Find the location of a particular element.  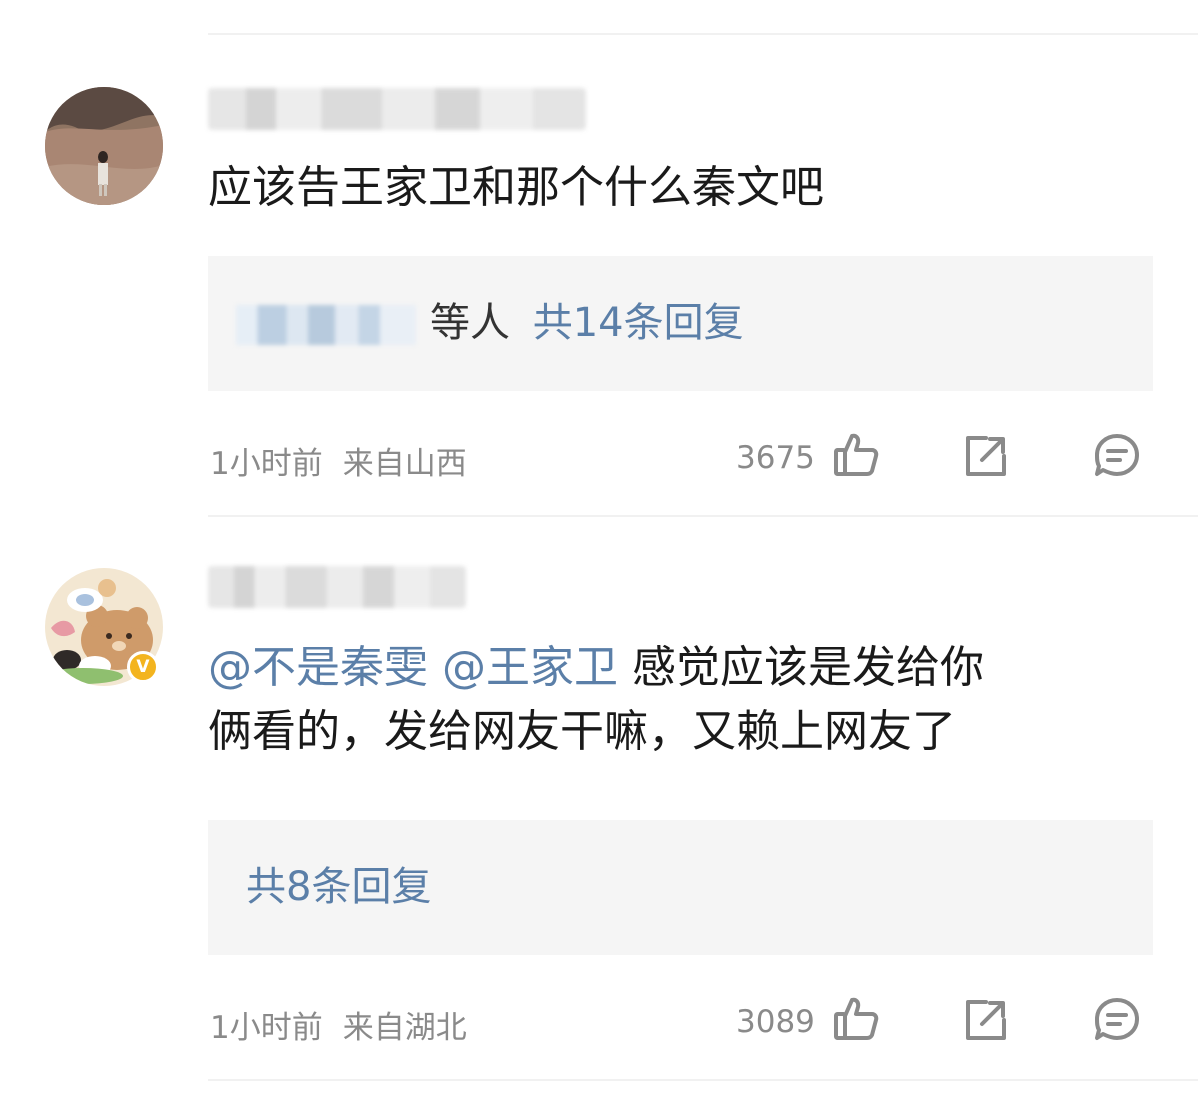

comment-text: 应该告王家卫和那个什么秦文吧 is located at coordinates (516, 187).